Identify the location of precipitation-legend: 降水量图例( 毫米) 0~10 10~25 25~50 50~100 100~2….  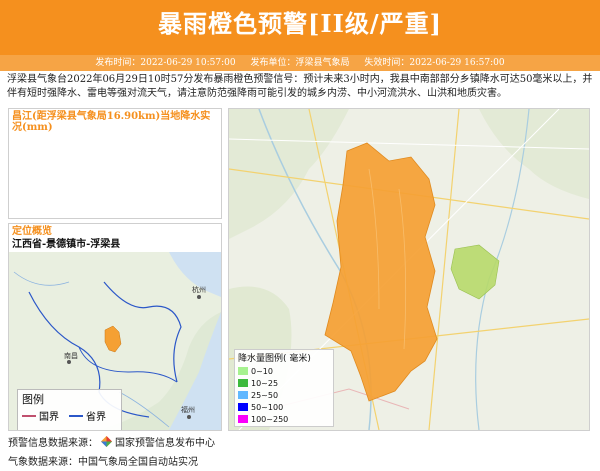
(284, 388).